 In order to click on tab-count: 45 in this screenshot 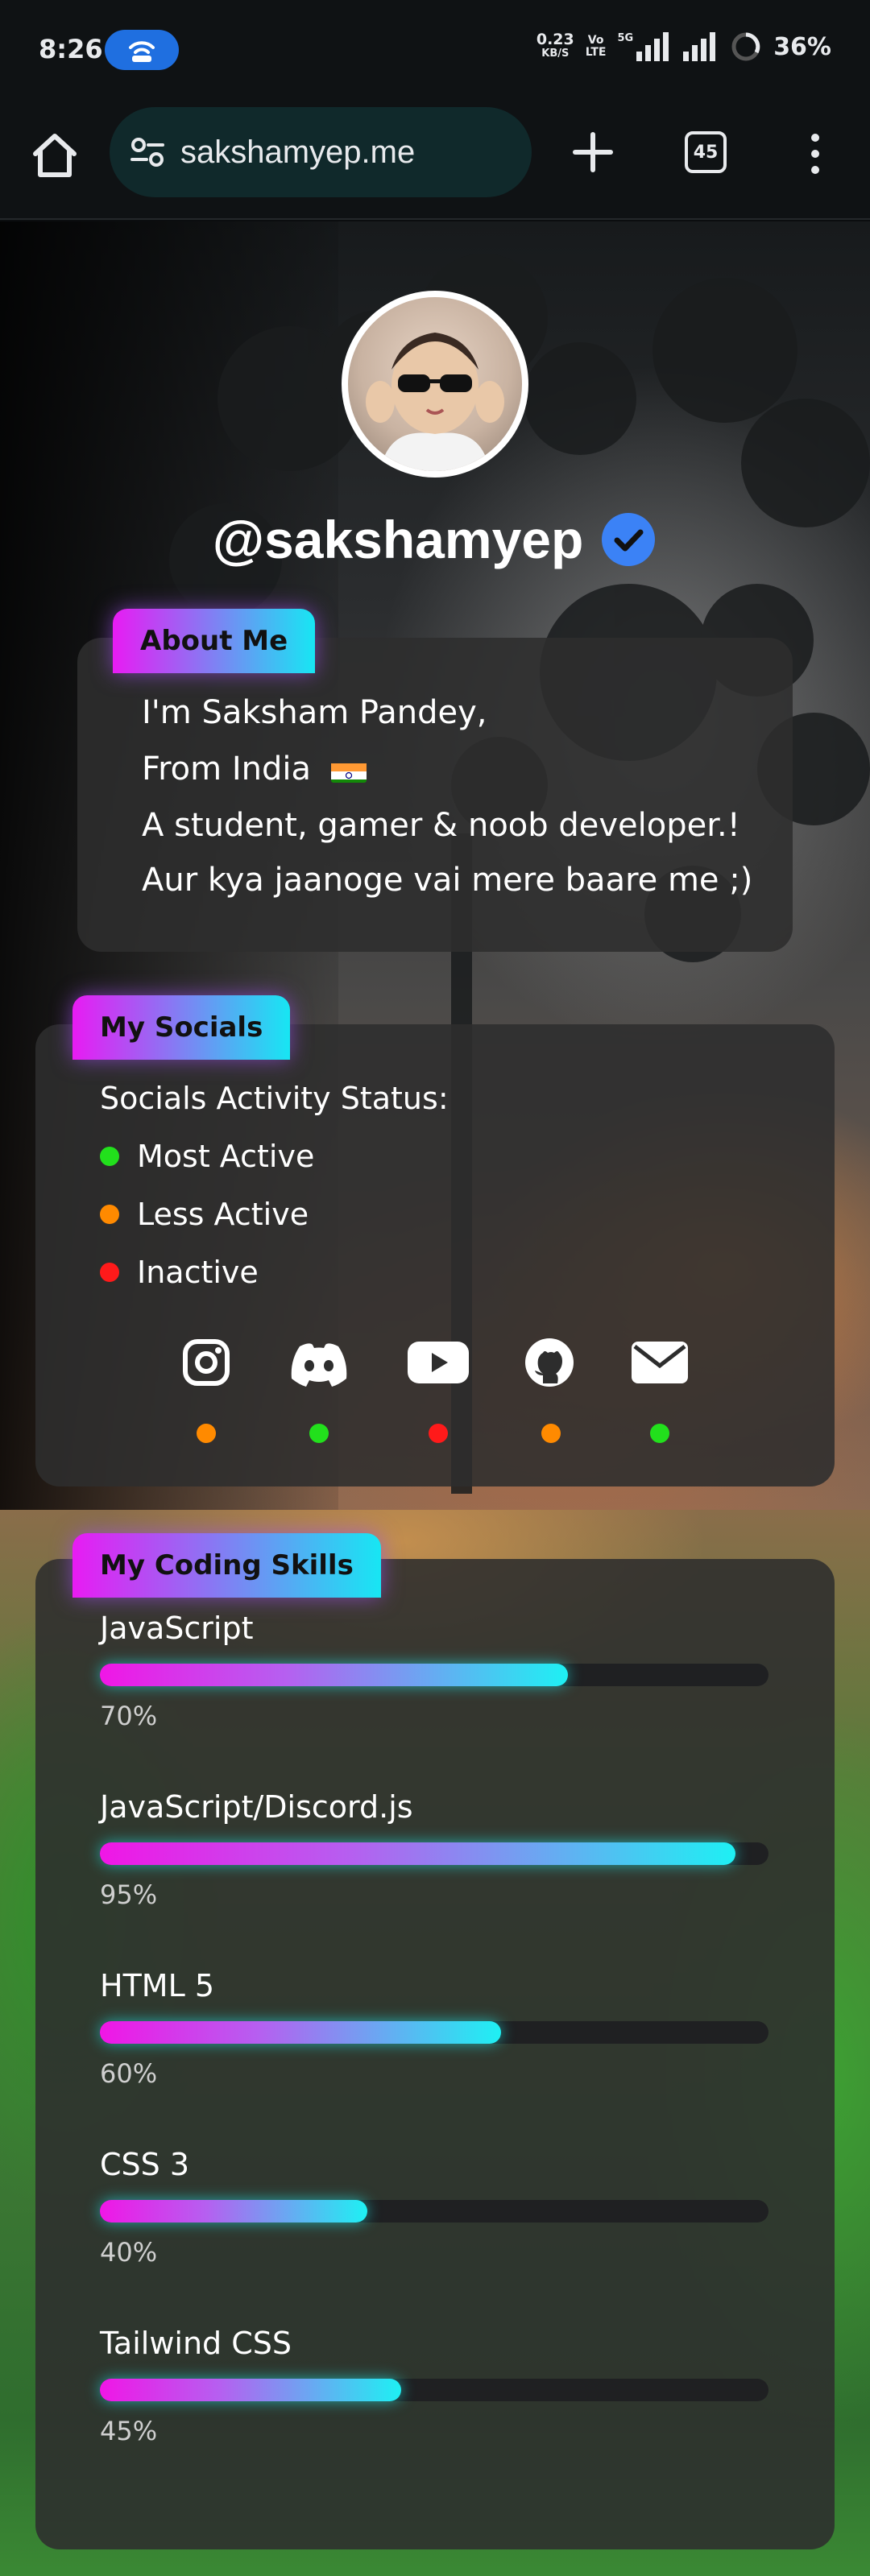, I will do `click(706, 152)`.